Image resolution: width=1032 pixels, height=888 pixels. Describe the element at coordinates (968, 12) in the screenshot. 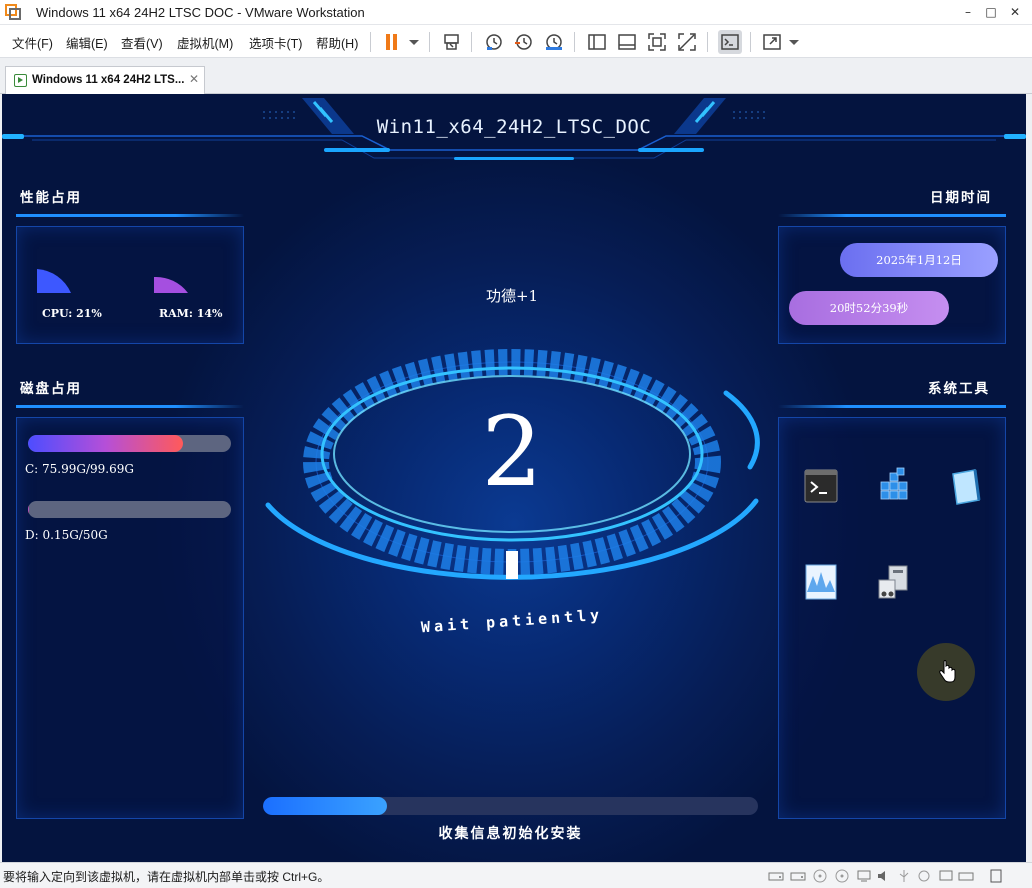

I see `minimize-button: –` at that location.